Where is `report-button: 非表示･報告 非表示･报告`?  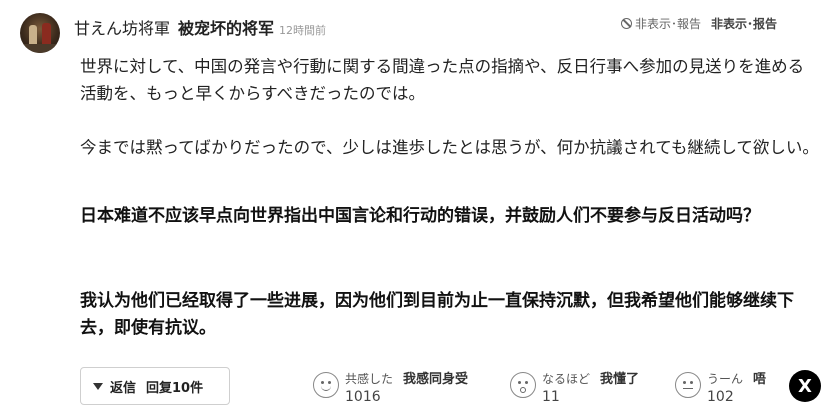 report-button: 非表示･報告 非表示･报告 is located at coordinates (699, 23).